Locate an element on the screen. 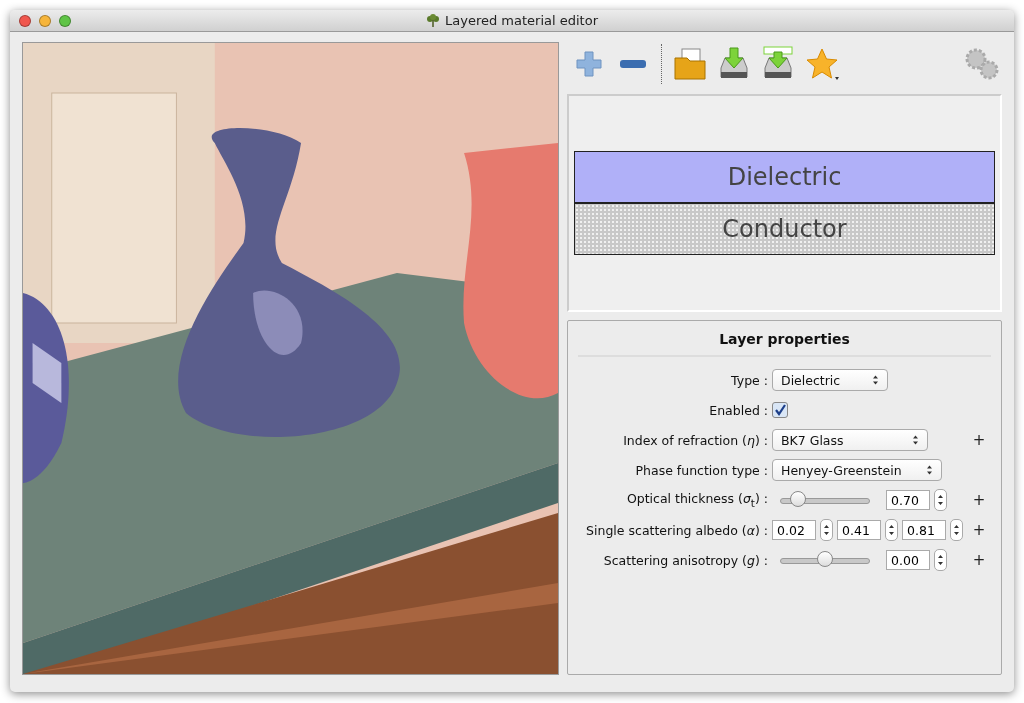  property-label: Single scattering albedo (α) : is located at coordinates (676, 530).